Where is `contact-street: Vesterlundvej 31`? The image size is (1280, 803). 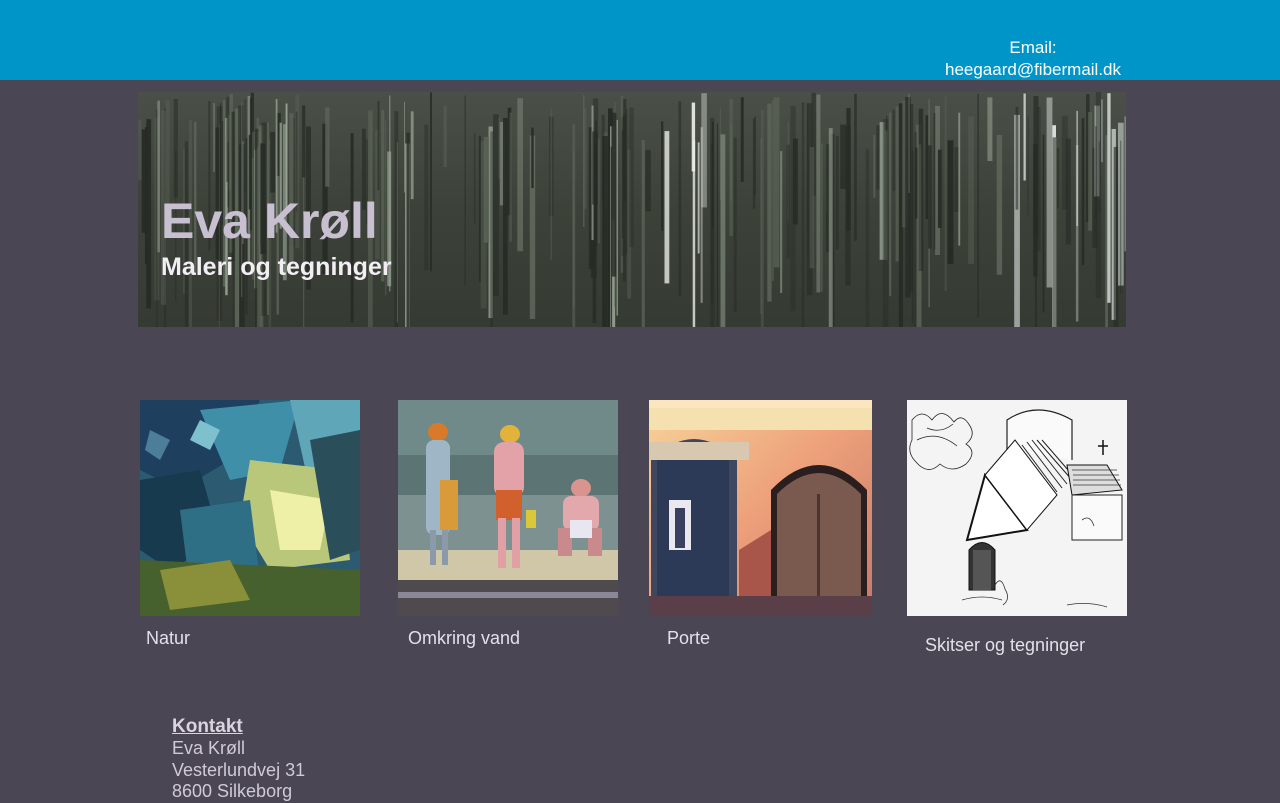
contact-street: Vesterlundvej 31 is located at coordinates (239, 769).